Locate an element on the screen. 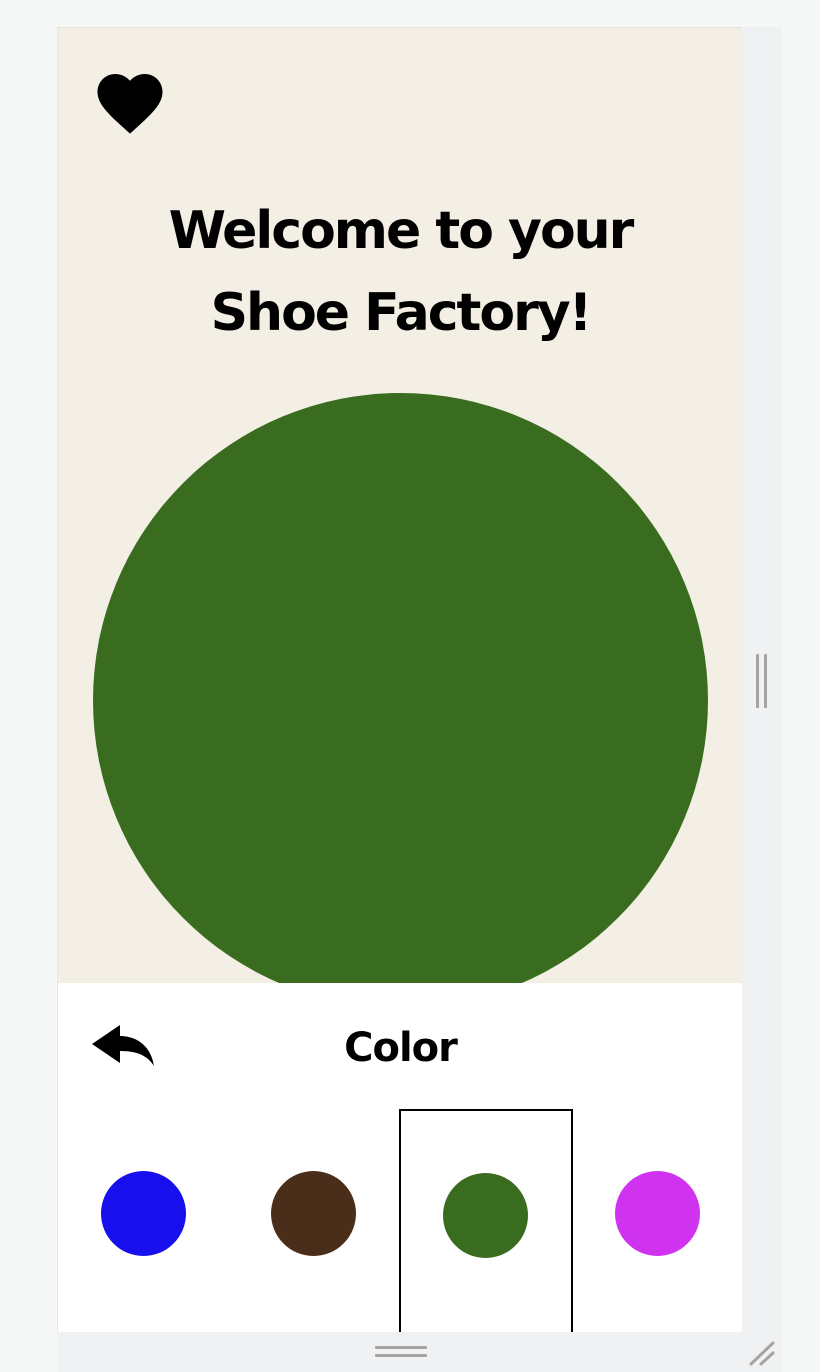 This screenshot has width=820, height=1372. horizontal-resize-handle is located at coordinates (401, 1353).